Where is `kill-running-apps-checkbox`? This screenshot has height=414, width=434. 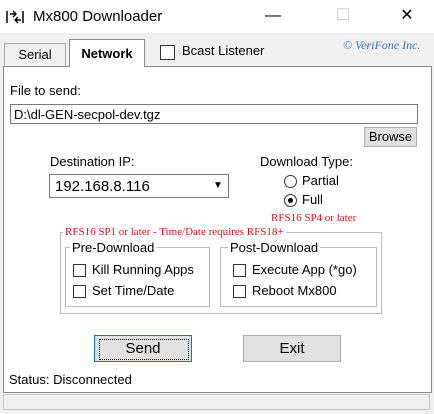 kill-running-apps-checkbox is located at coordinates (79, 270).